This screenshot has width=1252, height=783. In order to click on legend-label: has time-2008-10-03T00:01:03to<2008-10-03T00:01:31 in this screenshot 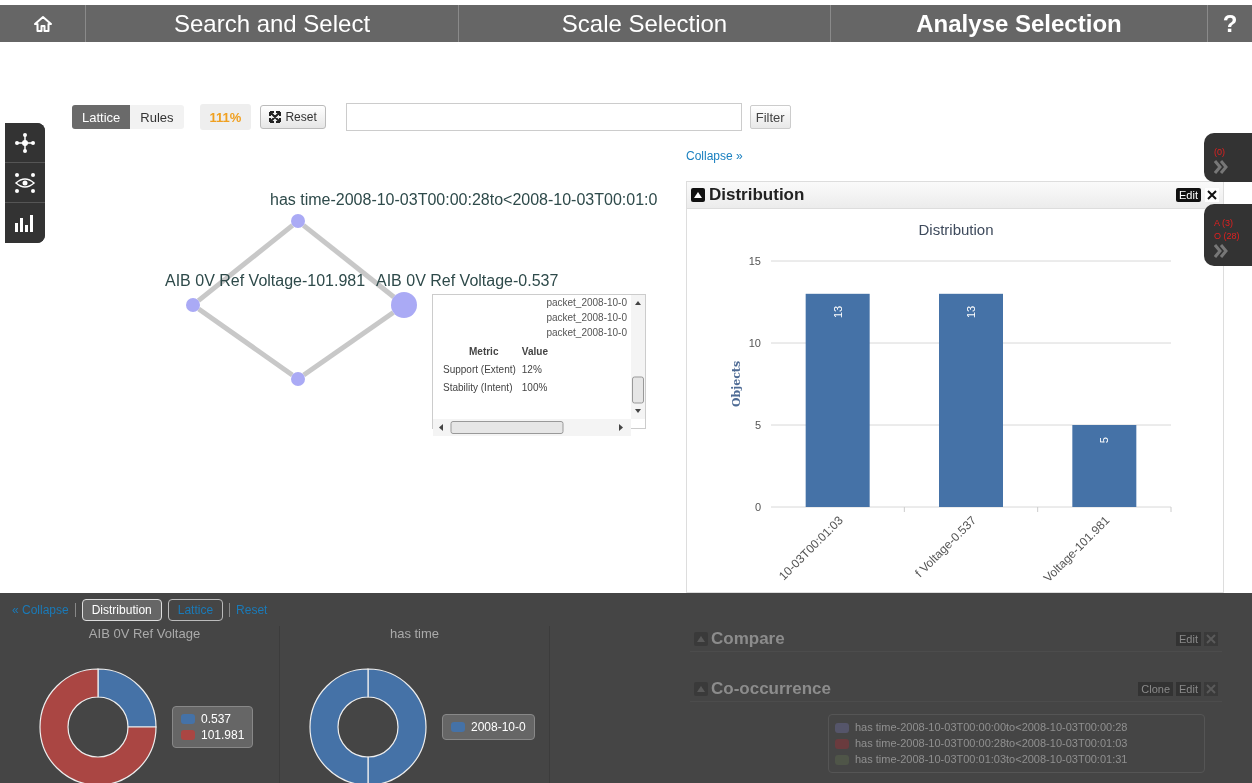, I will do `click(991, 759)`.